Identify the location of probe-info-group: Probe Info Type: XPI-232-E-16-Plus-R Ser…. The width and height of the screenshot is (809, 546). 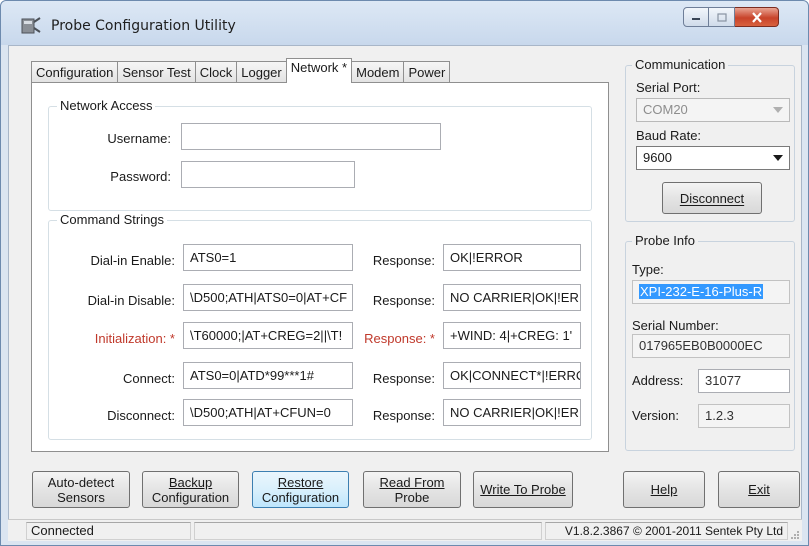
(710, 342).